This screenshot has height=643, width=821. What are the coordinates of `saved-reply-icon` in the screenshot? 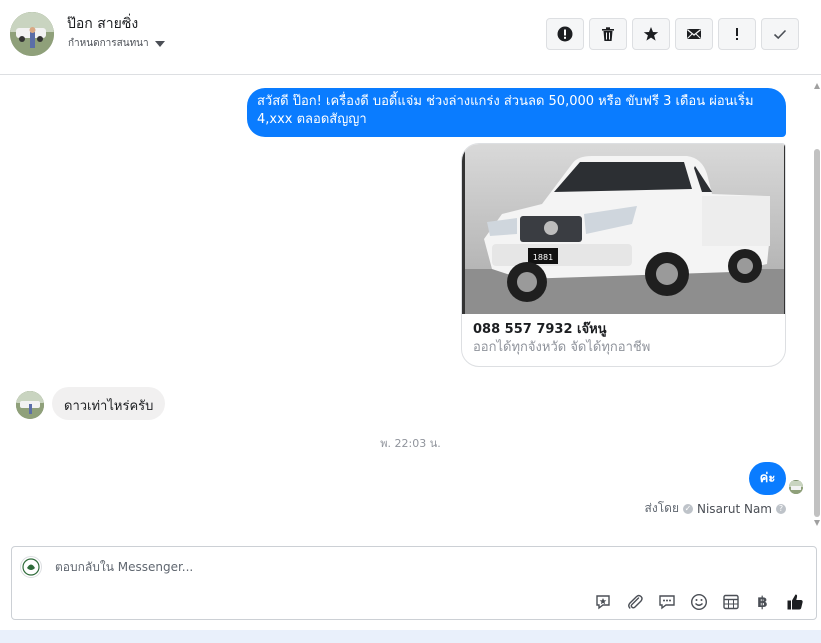 It's located at (666, 601).